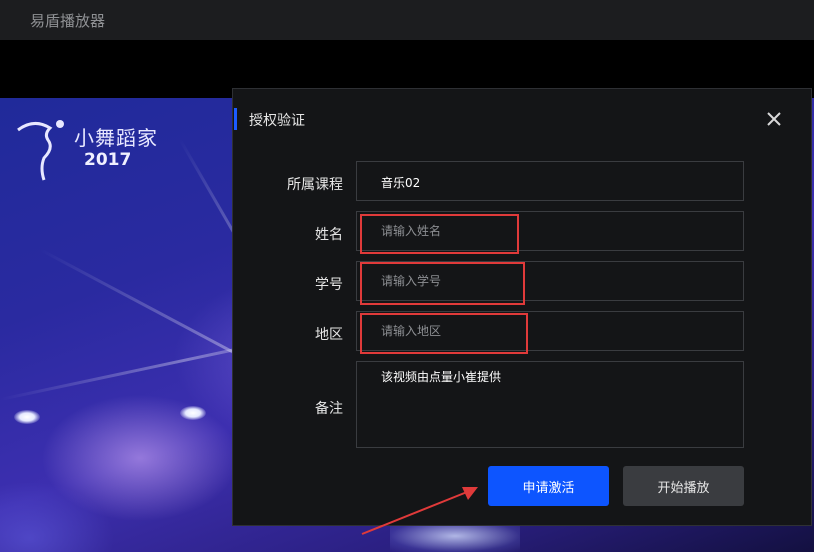  I want to click on annotation-box-region, so click(444, 333).